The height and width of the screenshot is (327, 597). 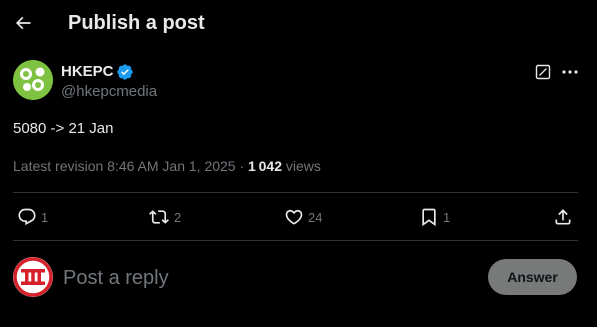 What do you see at coordinates (63, 128) in the screenshot?
I see `post-text: 5080 -> 21 Jan` at bounding box center [63, 128].